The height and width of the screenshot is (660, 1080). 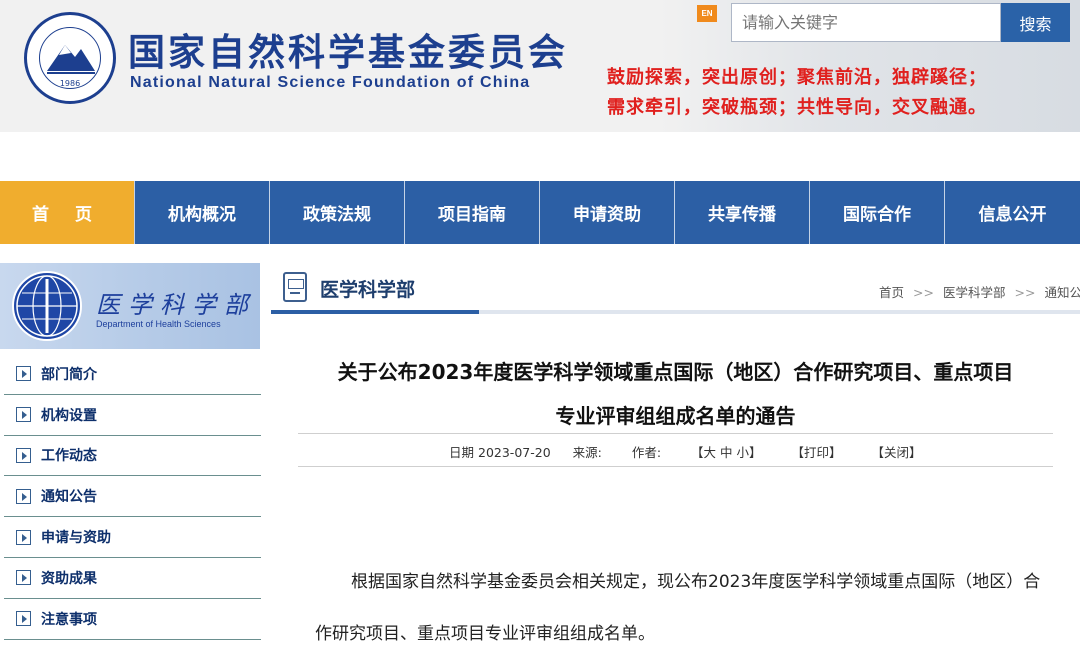 I want to click on nsfc-logo: 1986, so click(x=70, y=58).